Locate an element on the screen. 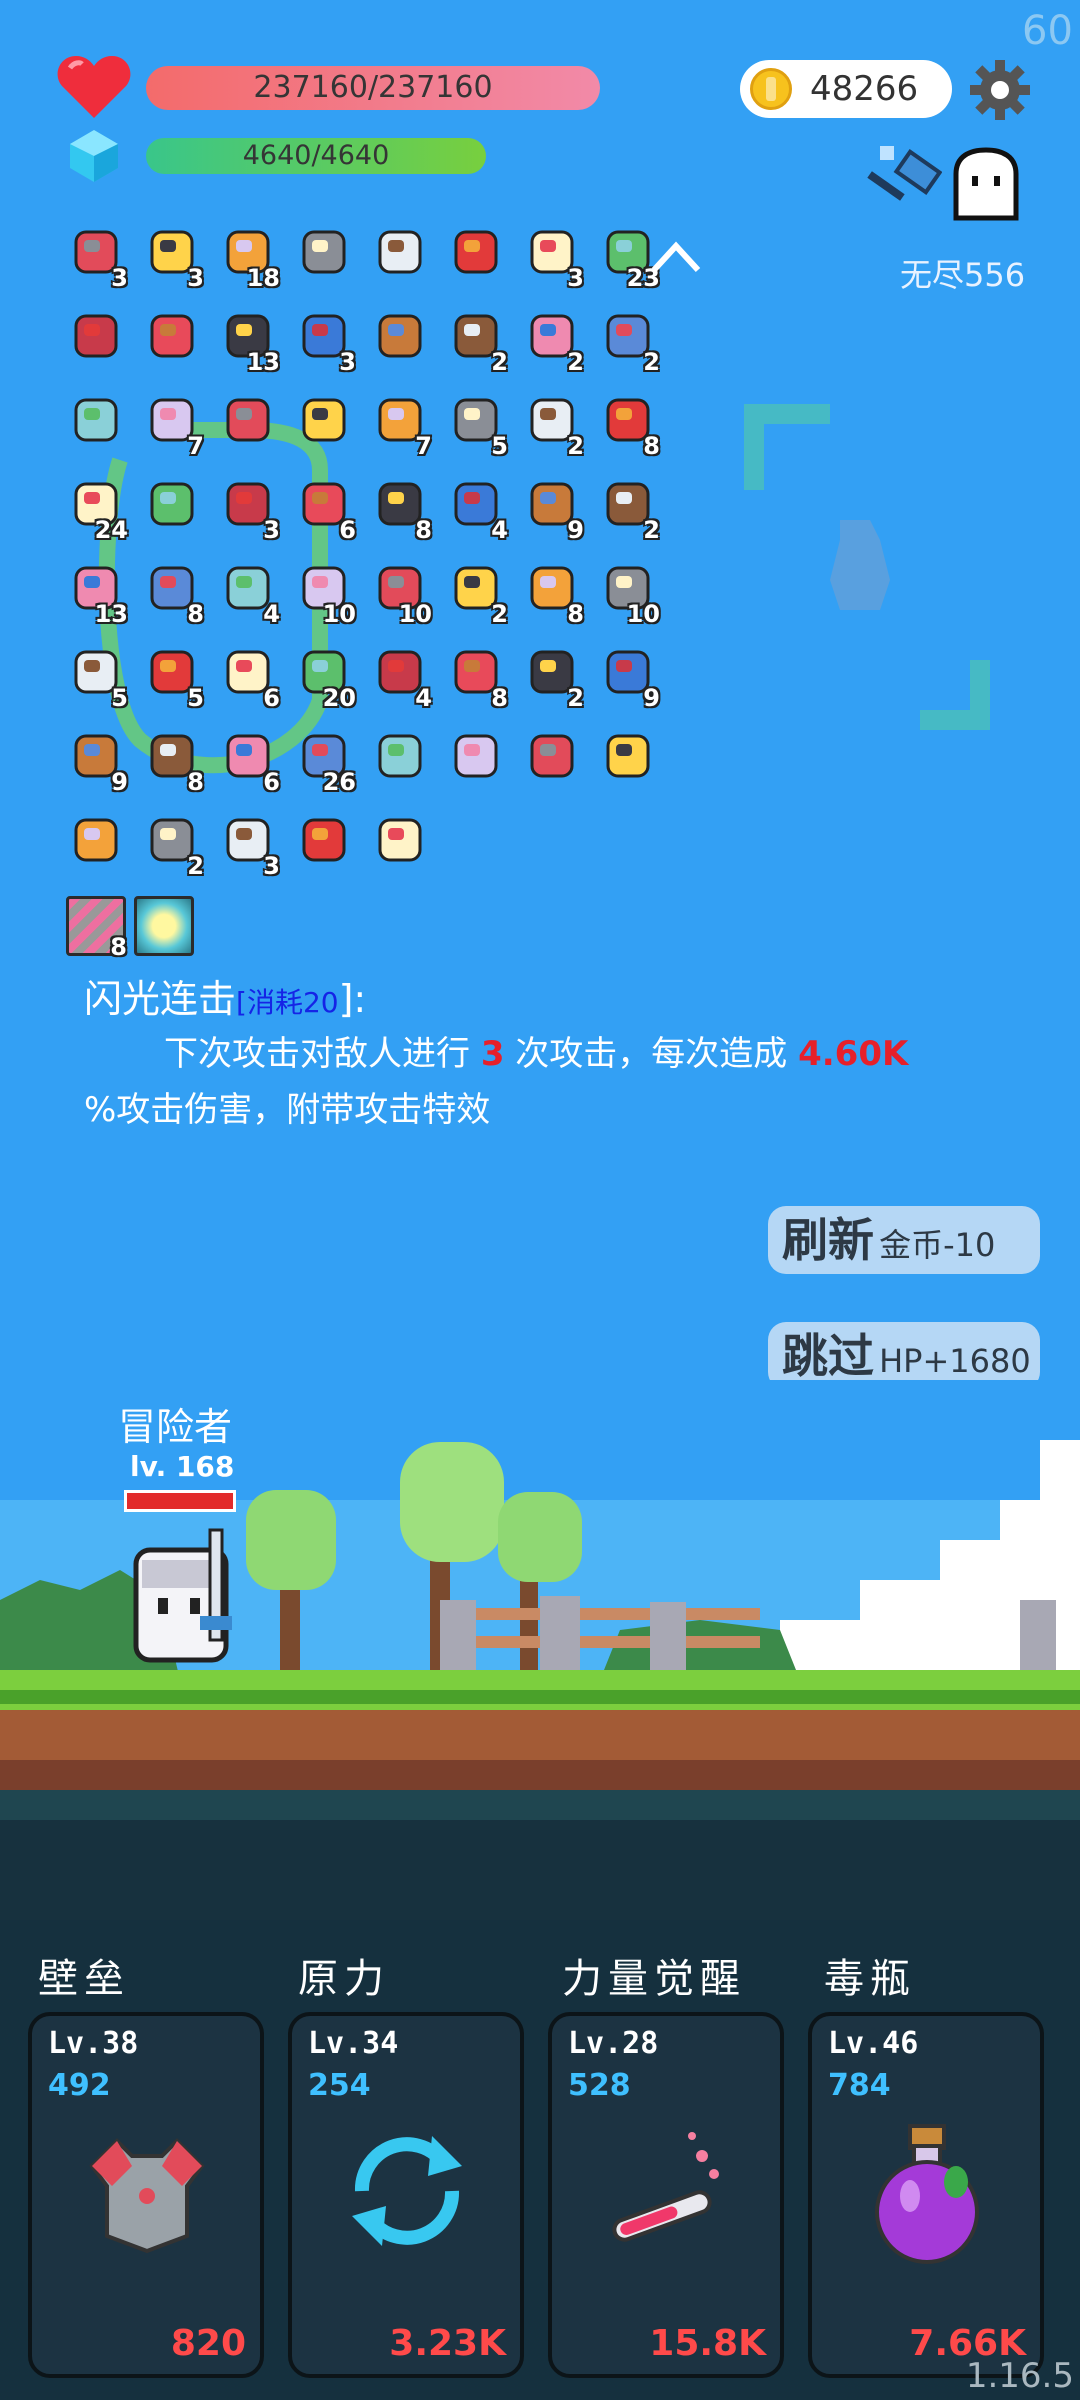  armor-icon is located at coordinates (147, 2196).